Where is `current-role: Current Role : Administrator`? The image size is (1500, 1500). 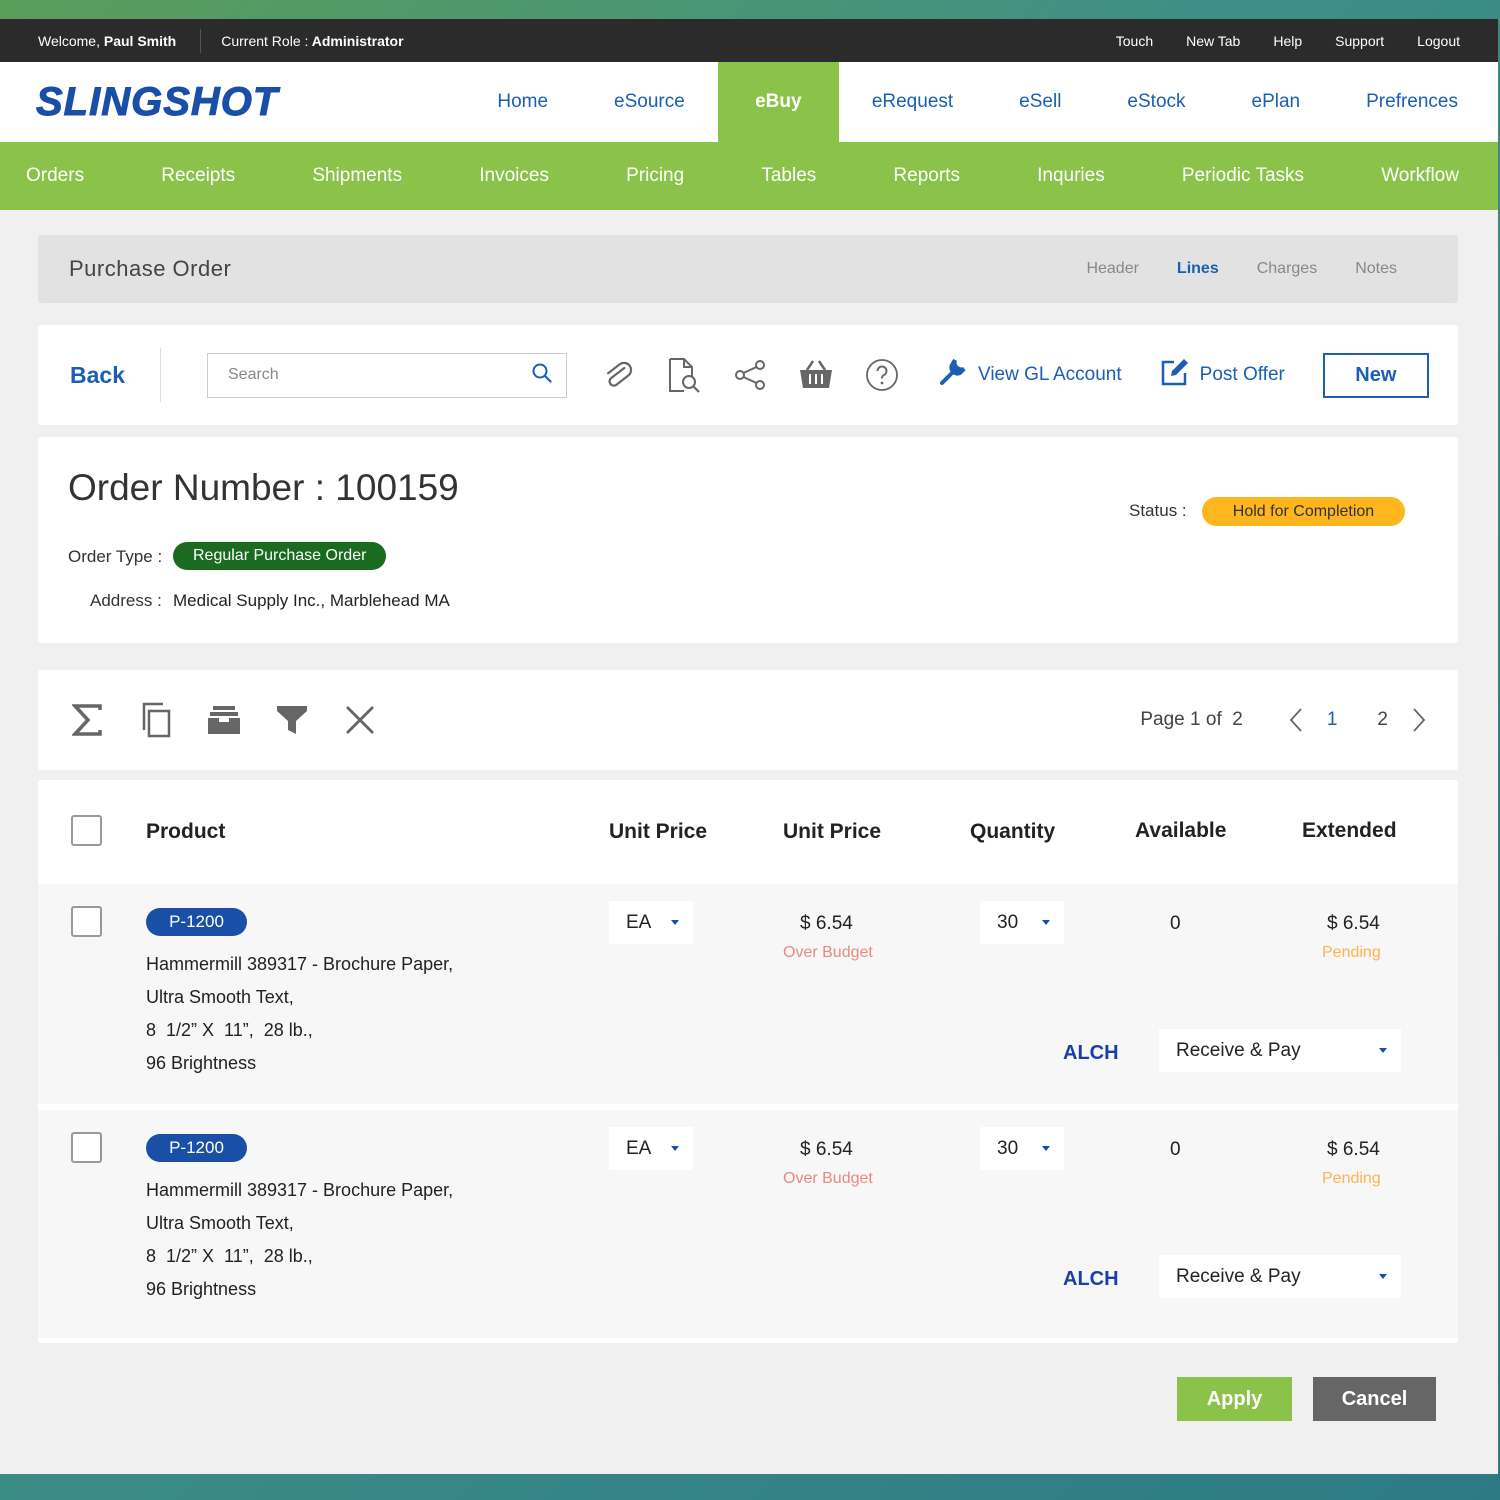 current-role: Current Role : Administrator is located at coordinates (312, 40).